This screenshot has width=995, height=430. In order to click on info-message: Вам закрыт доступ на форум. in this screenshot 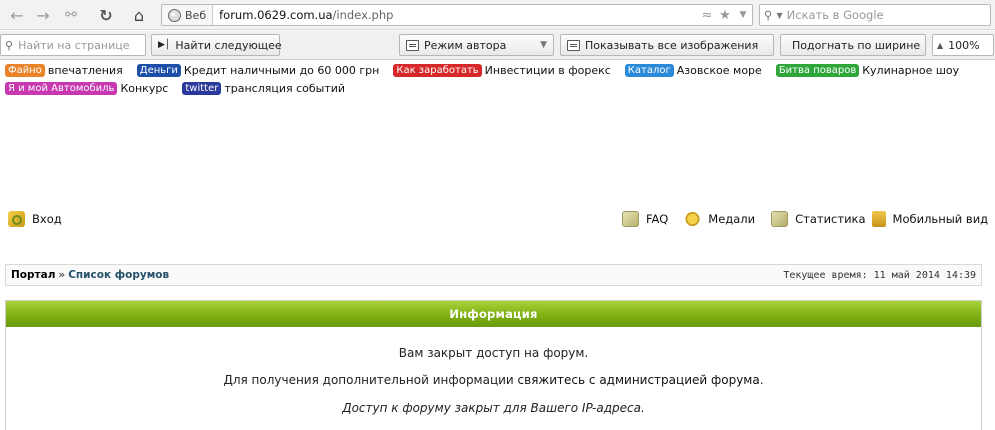, I will do `click(493, 353)`.